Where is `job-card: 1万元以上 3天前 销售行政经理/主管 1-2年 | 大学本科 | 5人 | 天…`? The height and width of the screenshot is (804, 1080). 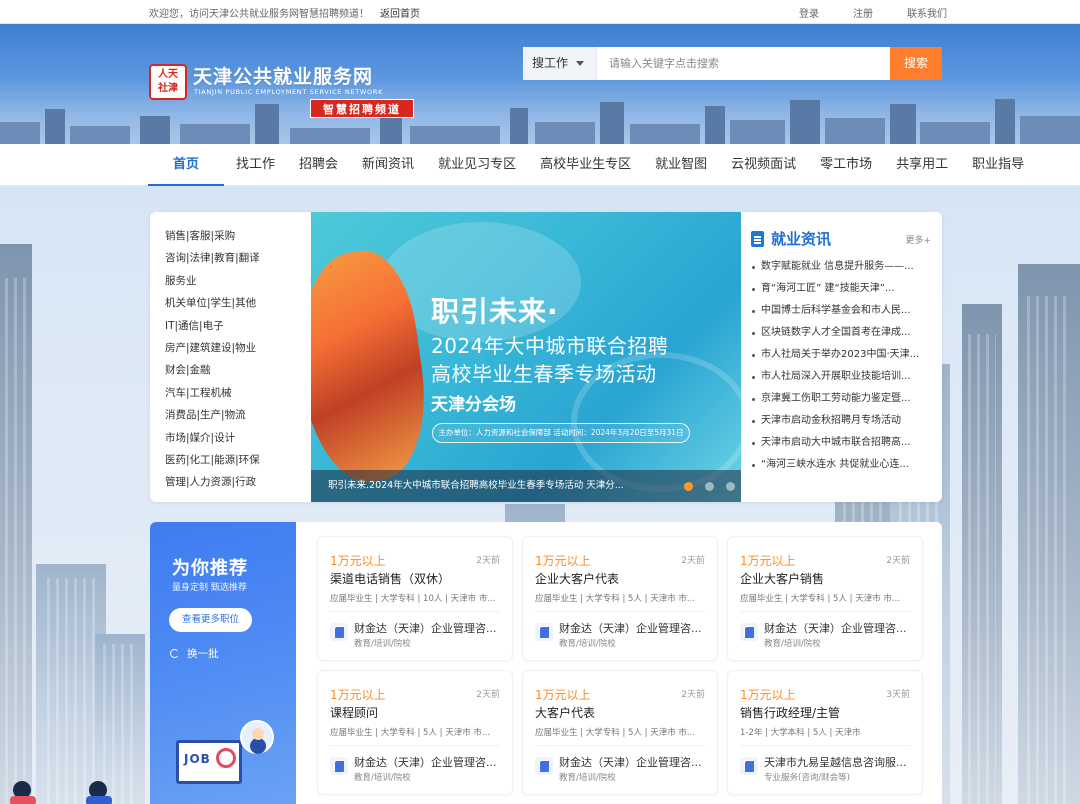 job-card: 1万元以上 3天前 销售行政经理/主管 1-2年 | 大学本科 | 5人 | 天… is located at coordinates (825, 732).